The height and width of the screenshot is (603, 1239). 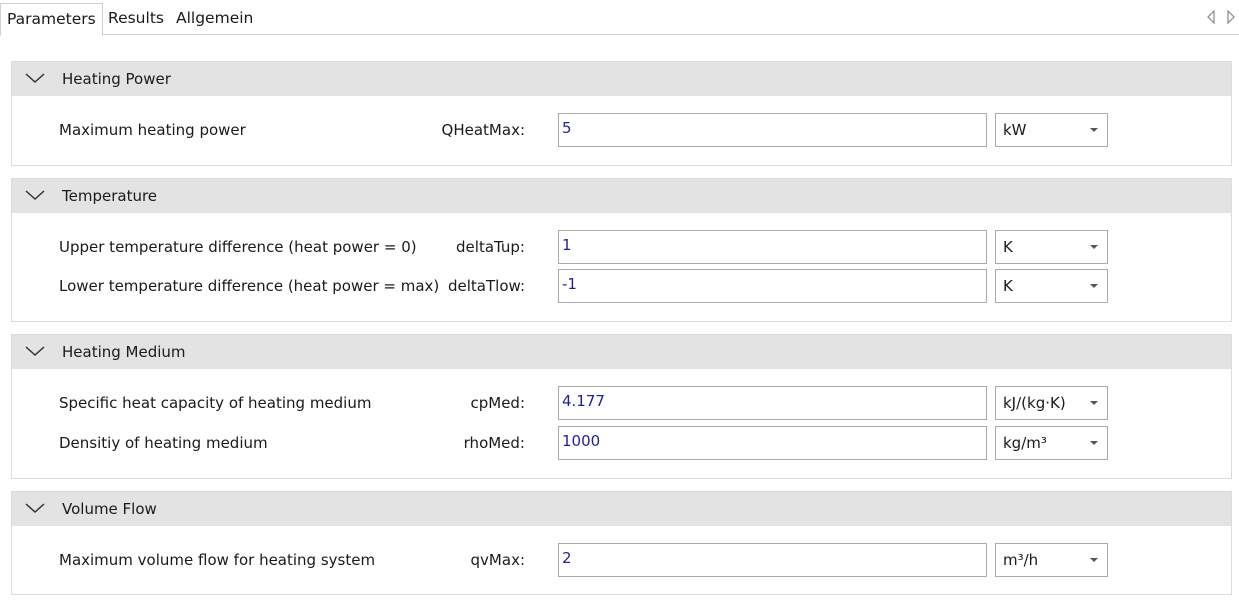 I want to click on deltatlow-unit-select: K, so click(x=1051, y=286).